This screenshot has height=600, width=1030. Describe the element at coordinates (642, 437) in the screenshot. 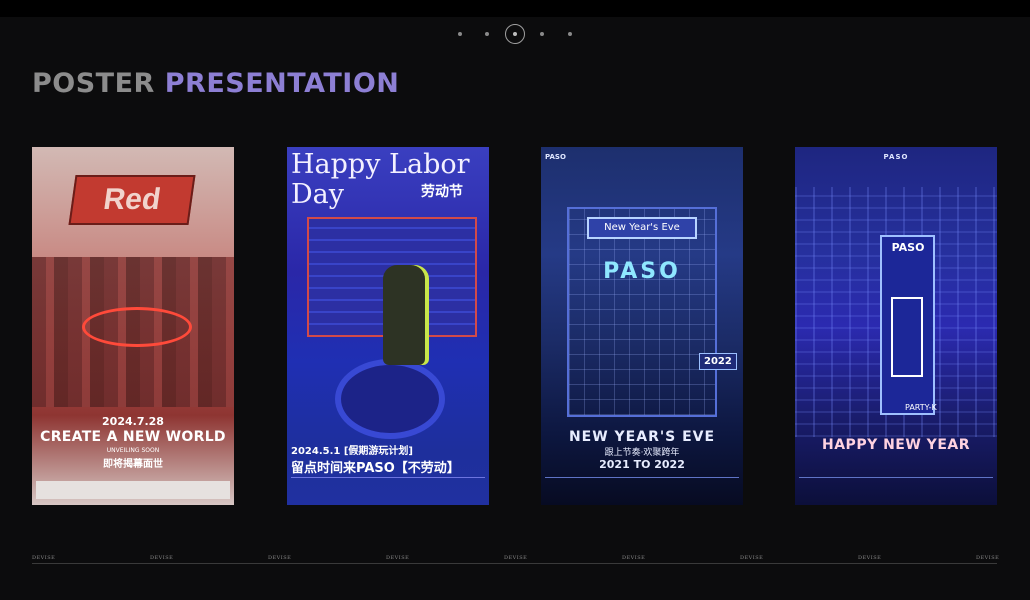

I see `poster-headline: NEW YEAR'S EVE` at that location.